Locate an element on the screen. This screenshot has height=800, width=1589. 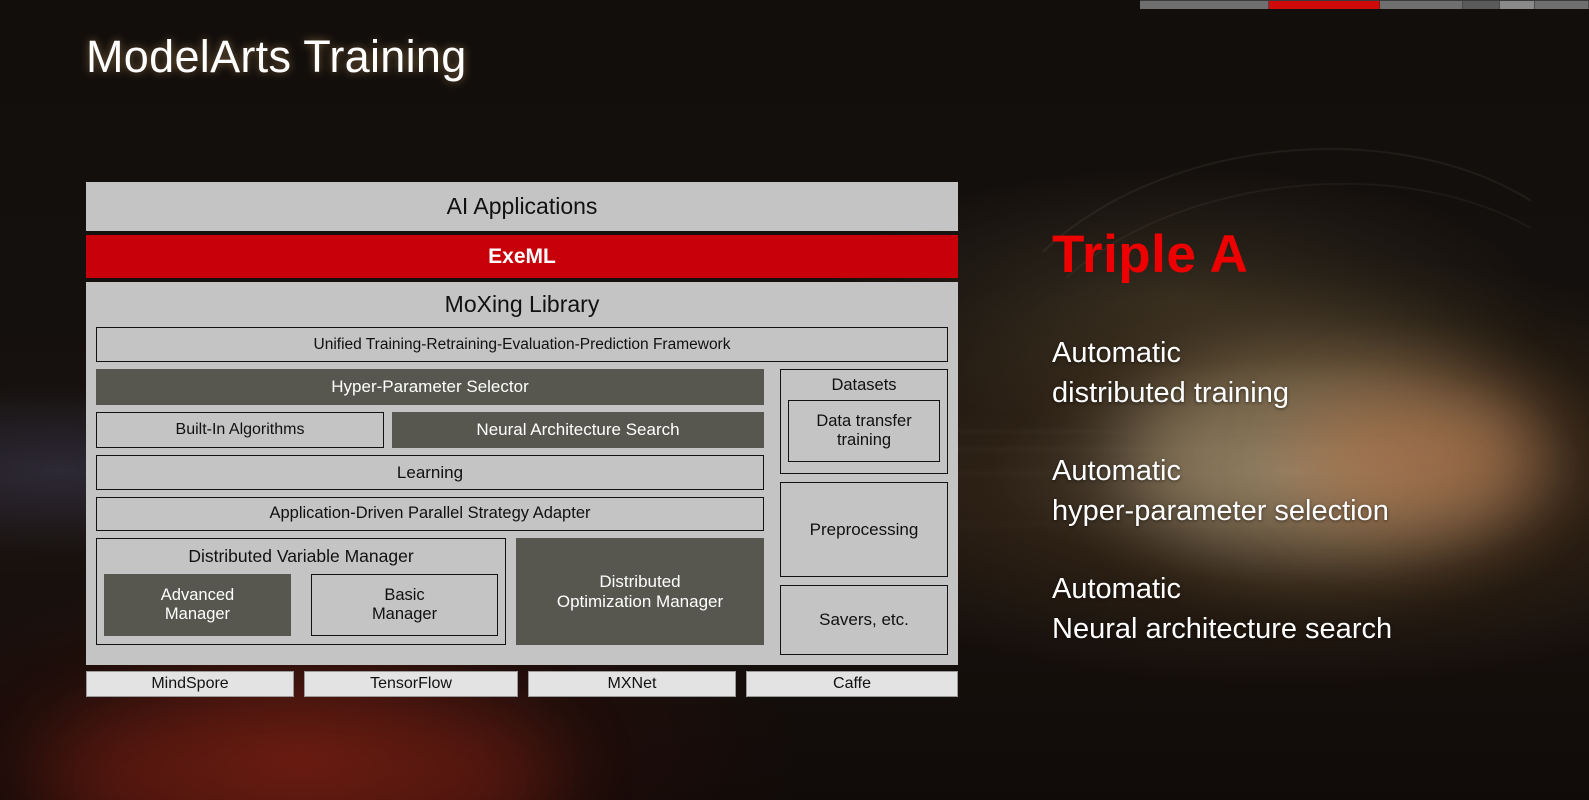
box-distributed-optimization-manager: Distributed Optimization Manager is located at coordinates (640, 591).